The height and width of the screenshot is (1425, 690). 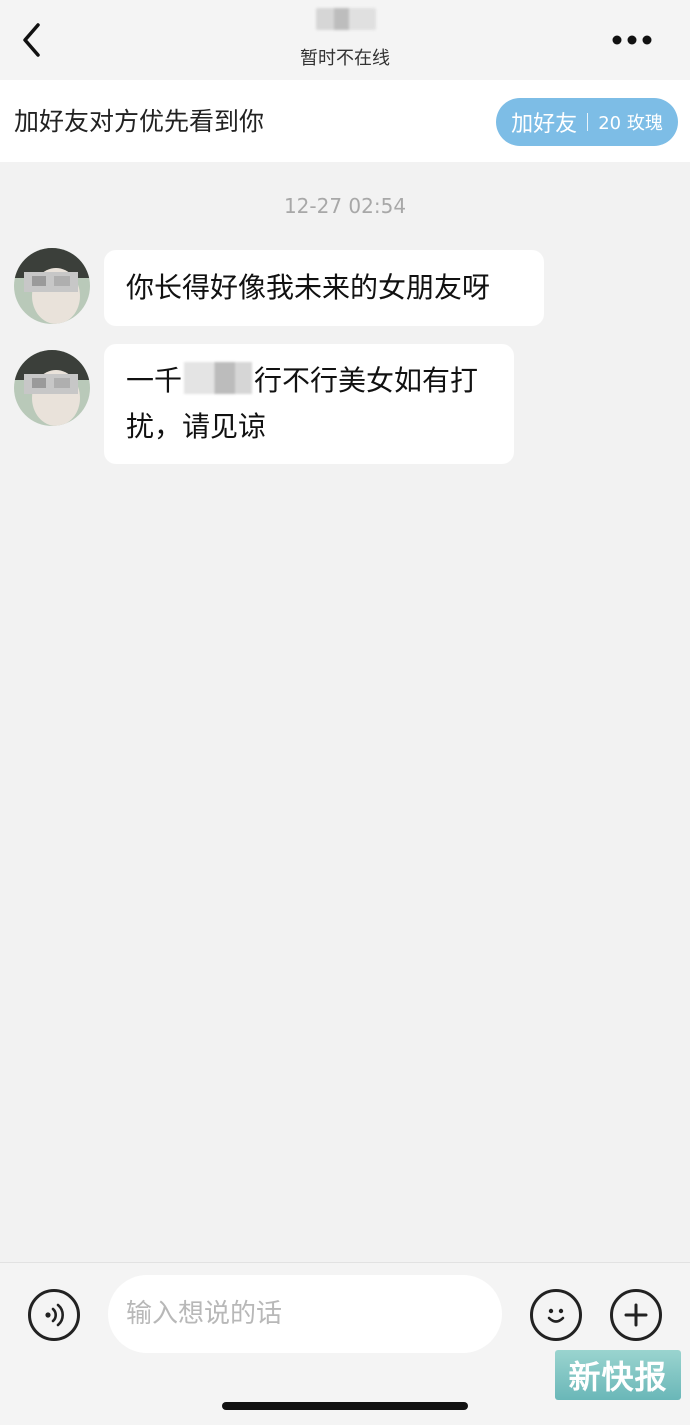 I want to click on emoji-icon, so click(x=556, y=1315).